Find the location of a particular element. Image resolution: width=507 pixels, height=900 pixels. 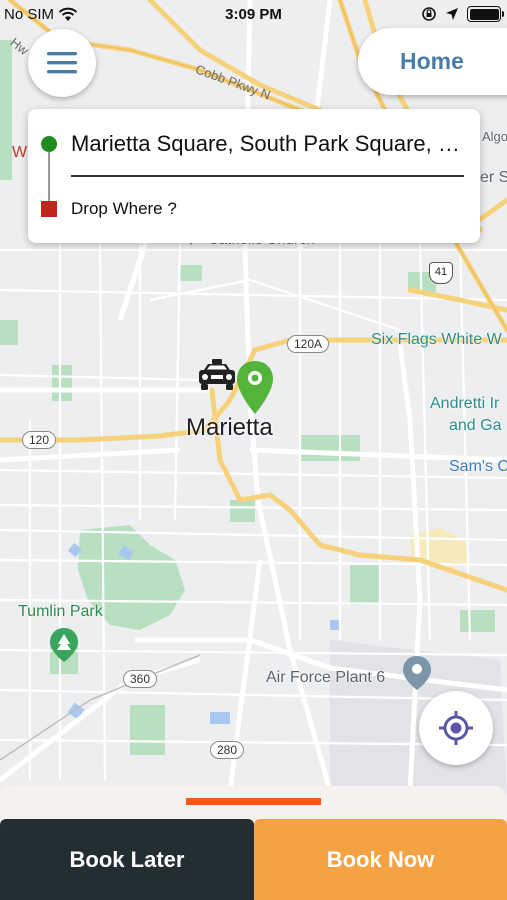

battery-icon is located at coordinates (485, 14).